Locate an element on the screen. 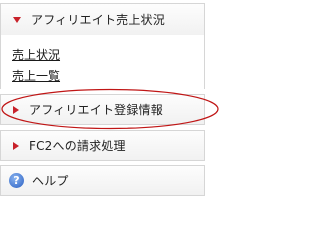 This screenshot has height=240, width=320. menu-item-affiliate-sales: アフィリエイト売上状況 is located at coordinates (102, 19).